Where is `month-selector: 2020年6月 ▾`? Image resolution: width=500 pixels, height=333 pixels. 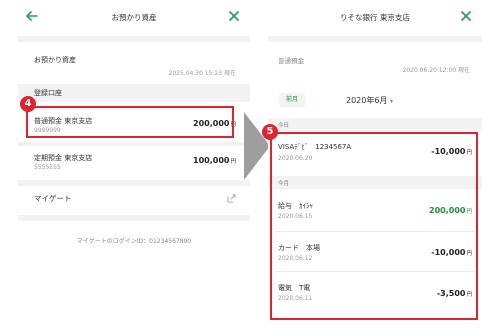
month-selector: 2020年6月 ▾ is located at coordinates (369, 100).